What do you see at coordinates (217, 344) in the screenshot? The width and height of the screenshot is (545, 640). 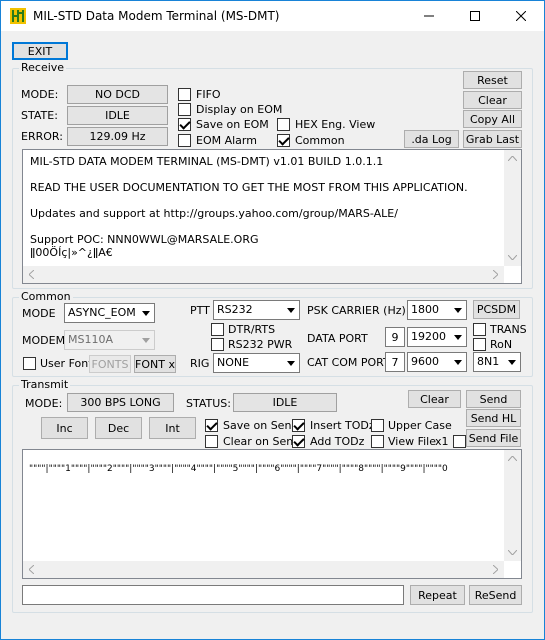 I see `rs232-pwr-checkbox` at bounding box center [217, 344].